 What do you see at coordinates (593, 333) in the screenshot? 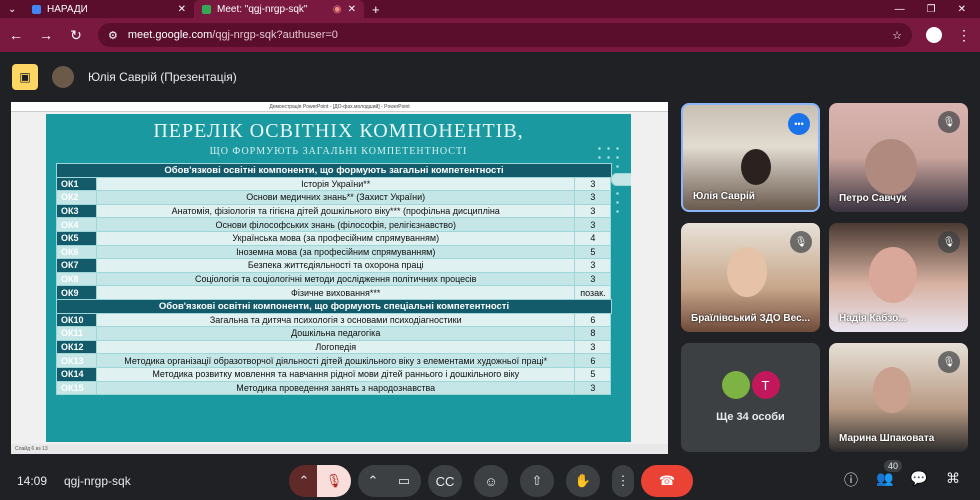
I see `cell-credits: 8` at bounding box center [593, 333].